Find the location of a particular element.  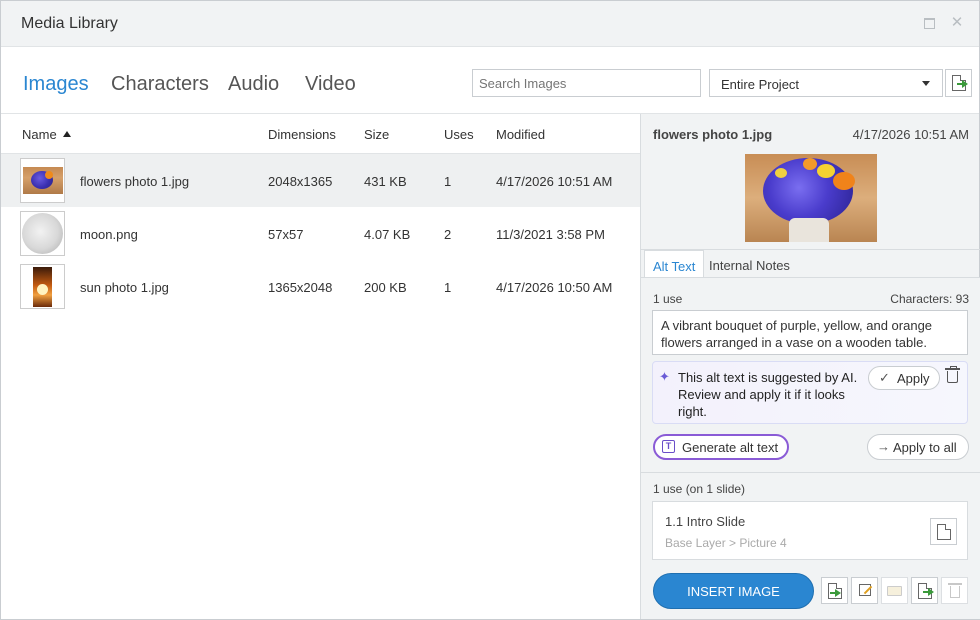

go-to-slide-button is located at coordinates (943, 531).